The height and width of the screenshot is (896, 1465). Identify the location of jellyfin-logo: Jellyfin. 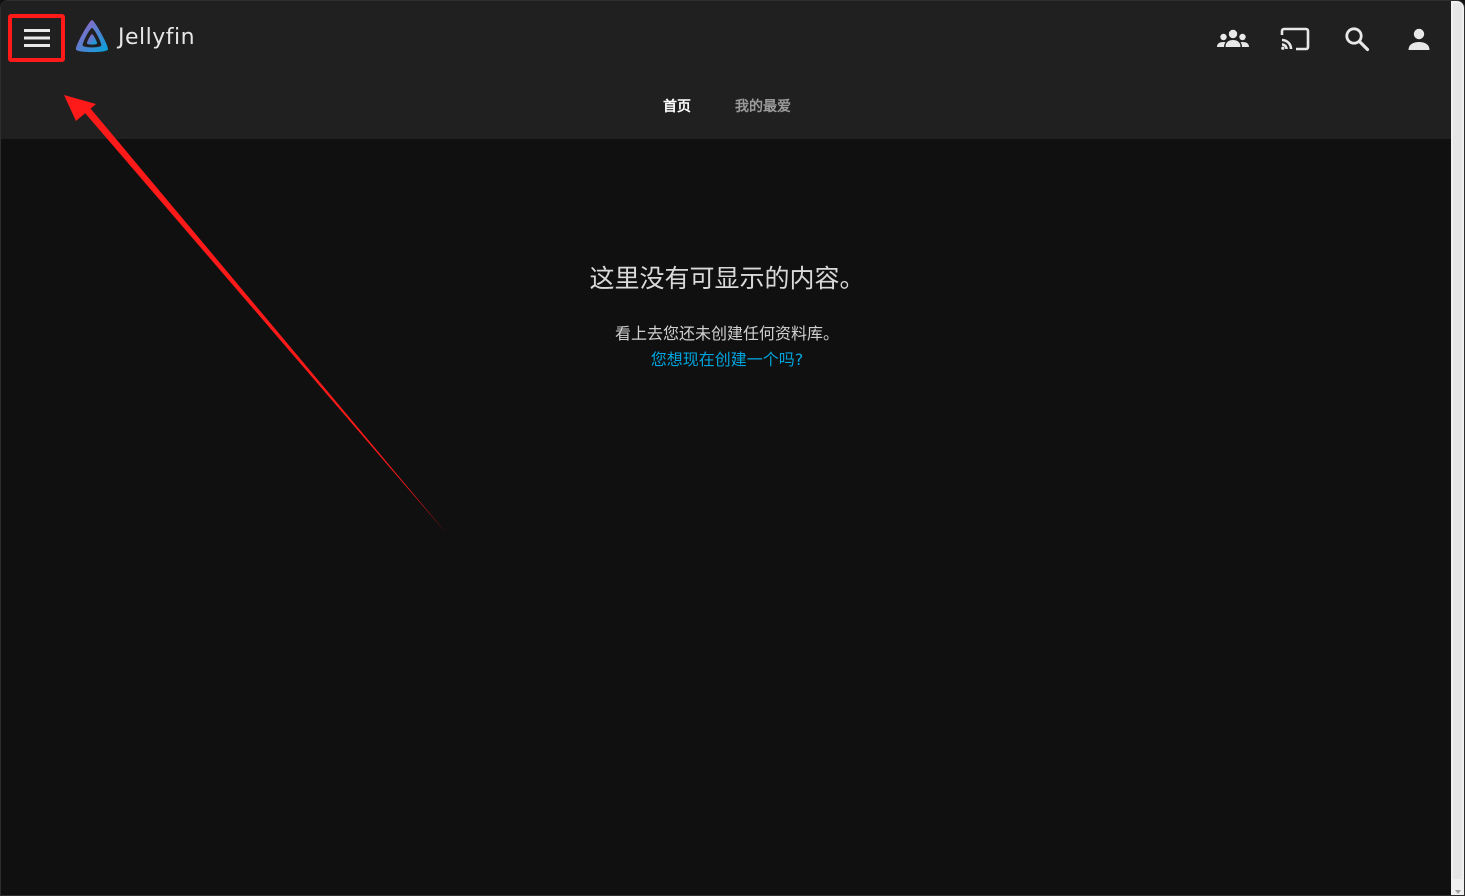
(134, 37).